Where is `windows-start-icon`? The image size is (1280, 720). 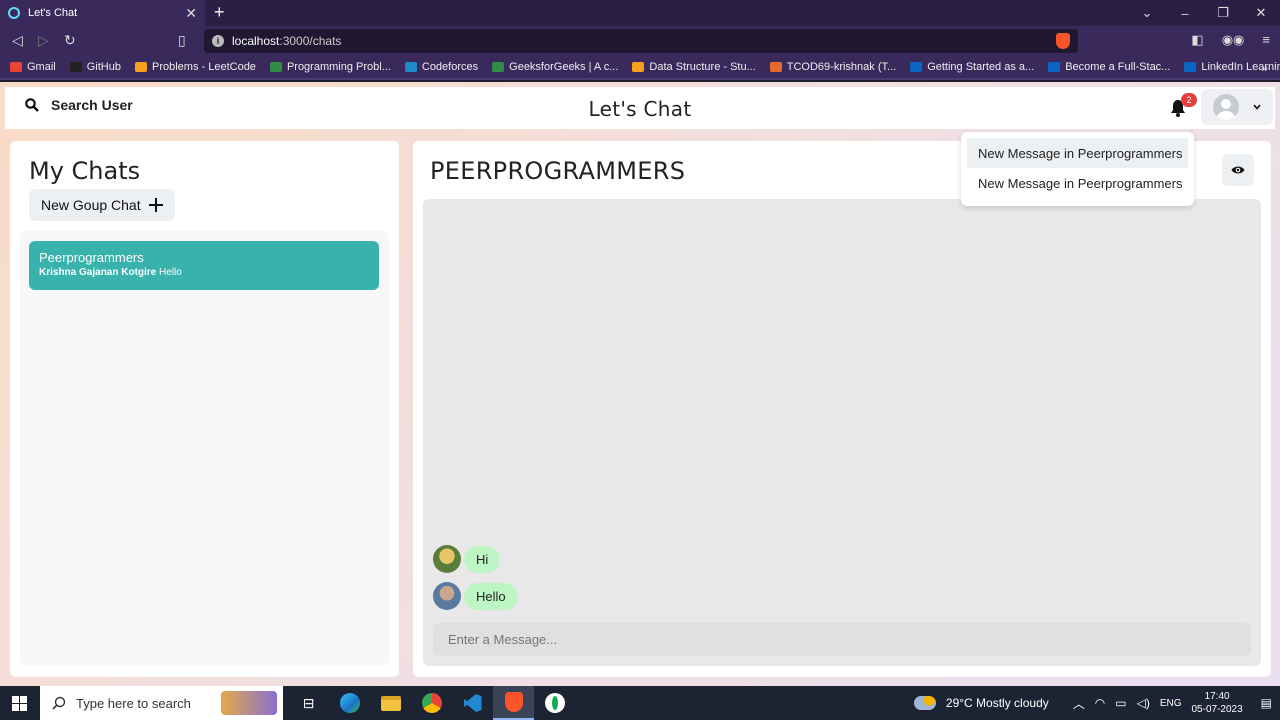 windows-start-icon is located at coordinates (19, 703).